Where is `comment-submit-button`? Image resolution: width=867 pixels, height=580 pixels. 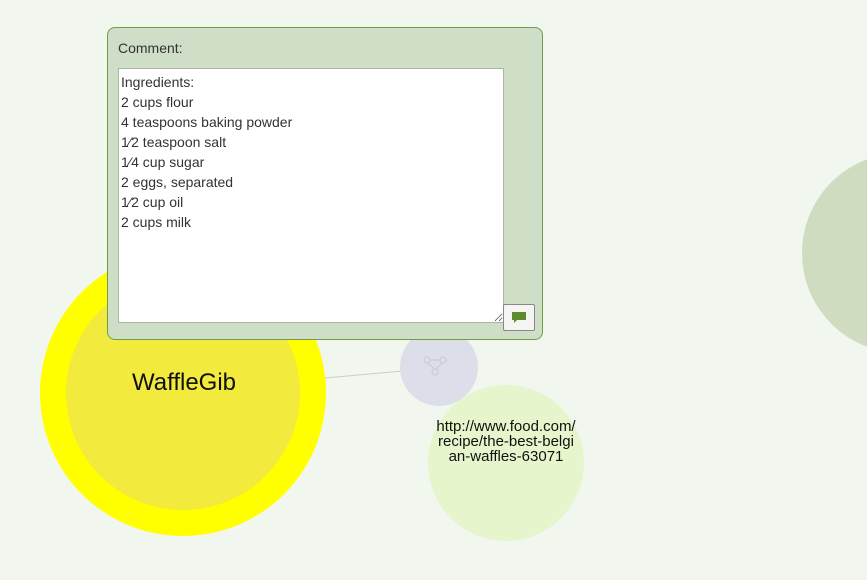
comment-submit-button is located at coordinates (519, 317).